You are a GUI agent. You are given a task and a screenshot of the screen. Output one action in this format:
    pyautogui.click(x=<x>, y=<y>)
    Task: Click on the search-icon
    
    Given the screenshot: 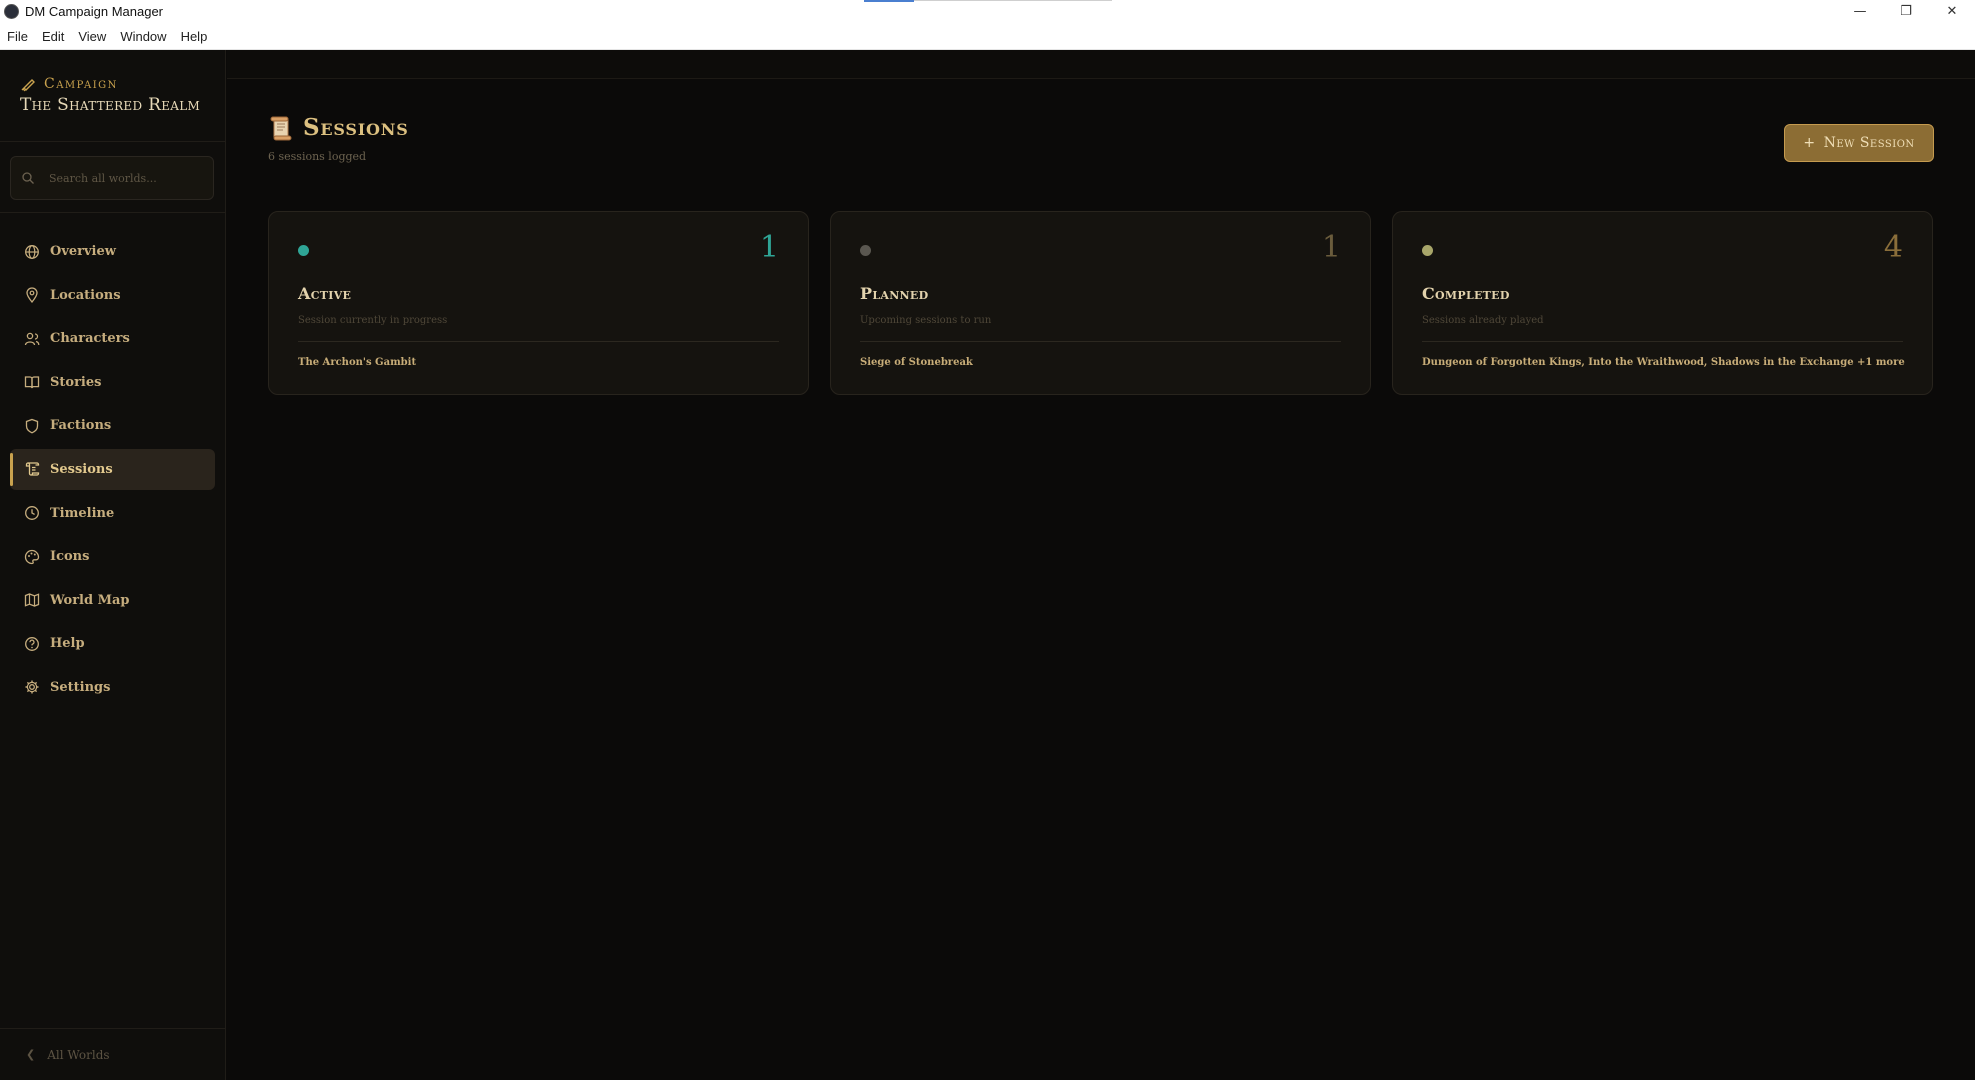 What is the action you would take?
    pyautogui.click(x=28, y=178)
    